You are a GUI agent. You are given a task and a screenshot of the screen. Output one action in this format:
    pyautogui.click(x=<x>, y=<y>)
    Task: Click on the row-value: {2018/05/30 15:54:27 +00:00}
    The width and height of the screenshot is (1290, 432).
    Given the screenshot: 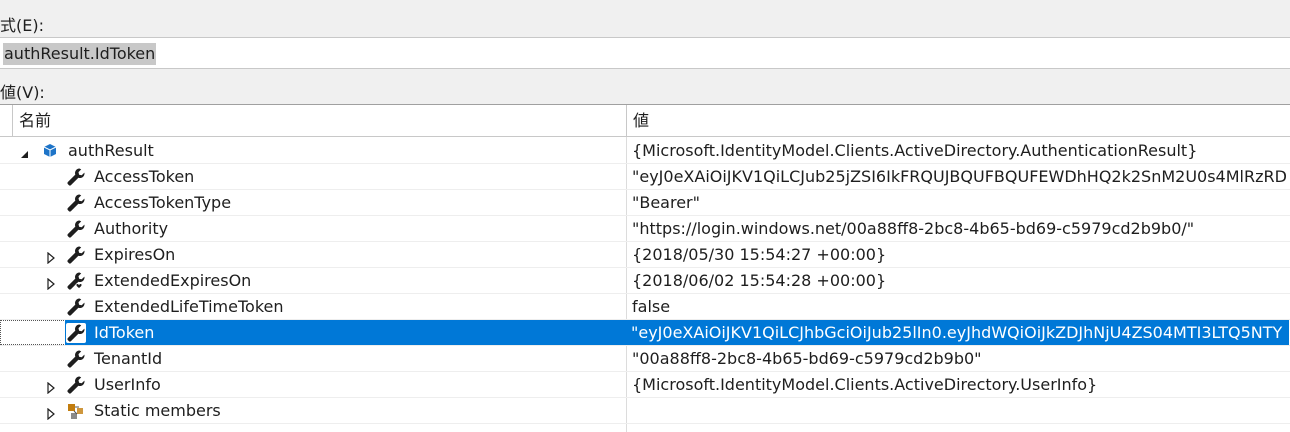 What is the action you would take?
    pyautogui.click(x=759, y=254)
    